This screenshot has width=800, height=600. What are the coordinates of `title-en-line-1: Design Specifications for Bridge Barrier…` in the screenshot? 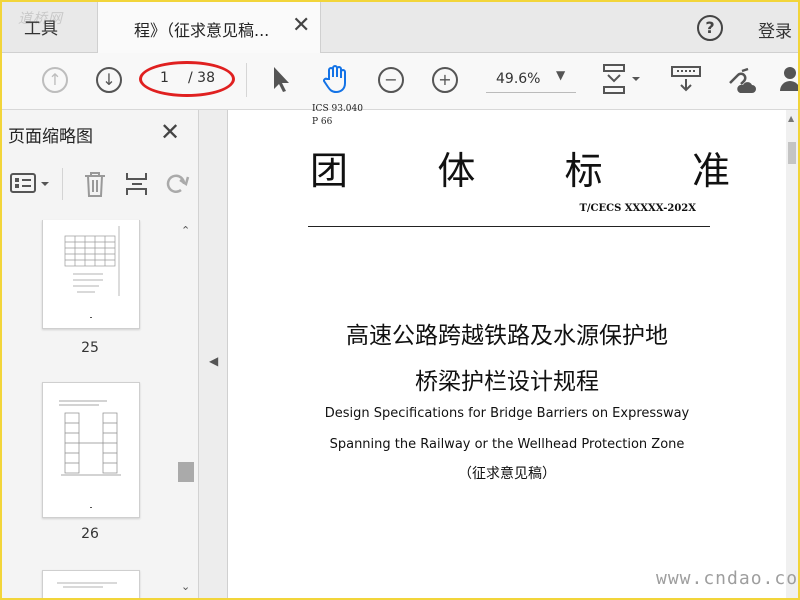 It's located at (507, 413).